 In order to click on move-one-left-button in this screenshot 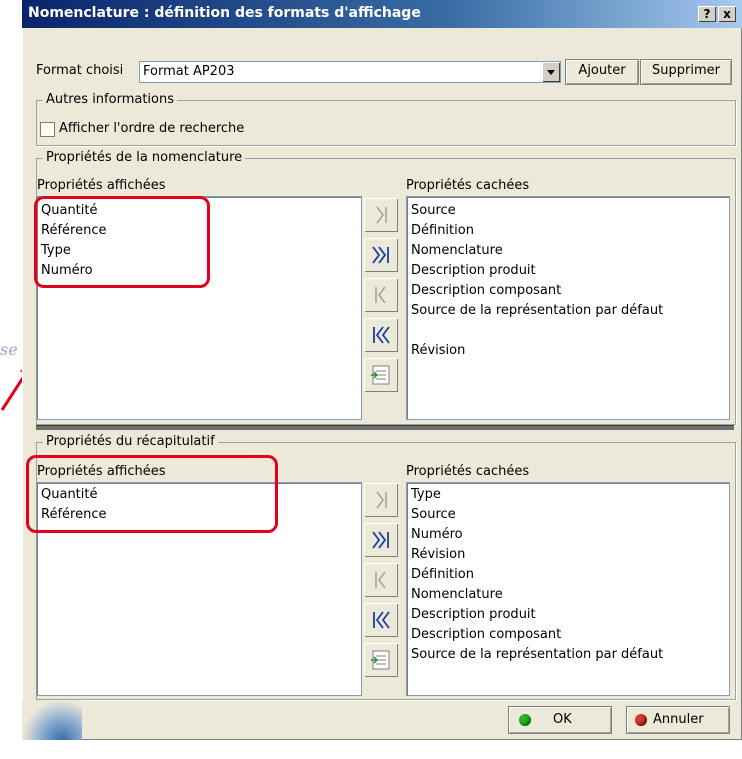, I will do `click(381, 295)`.